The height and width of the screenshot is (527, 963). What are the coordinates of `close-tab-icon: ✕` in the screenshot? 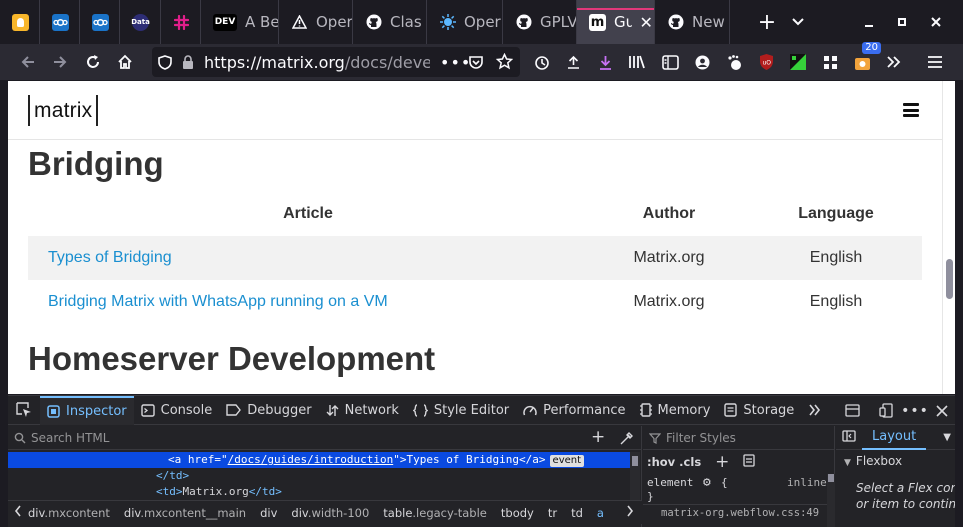 It's located at (646, 22).